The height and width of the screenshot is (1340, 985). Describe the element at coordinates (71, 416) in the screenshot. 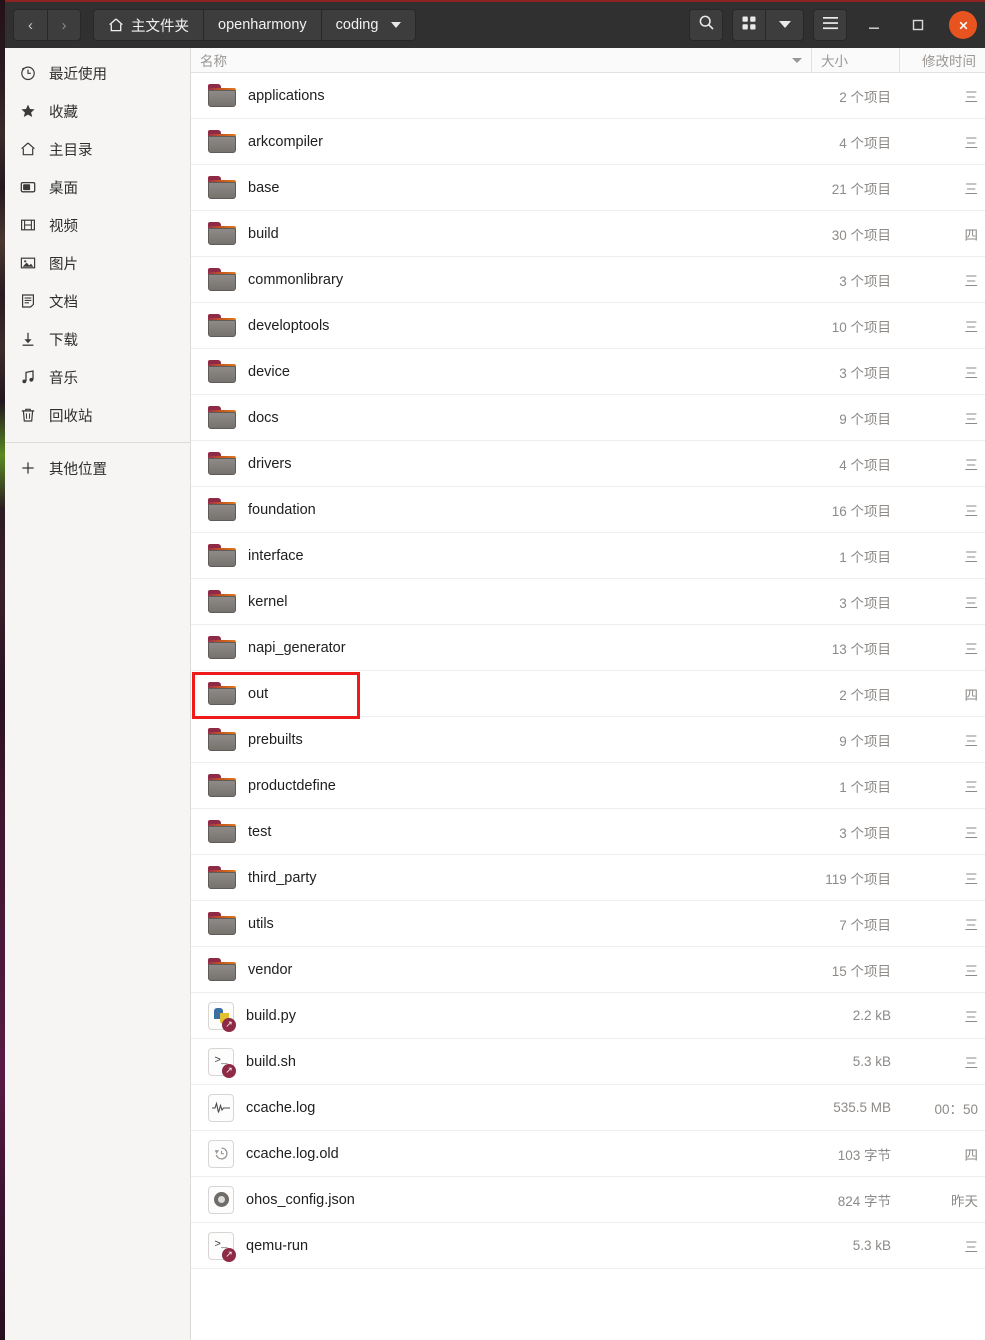

I see `sidebar-item-label: 回收站` at that location.